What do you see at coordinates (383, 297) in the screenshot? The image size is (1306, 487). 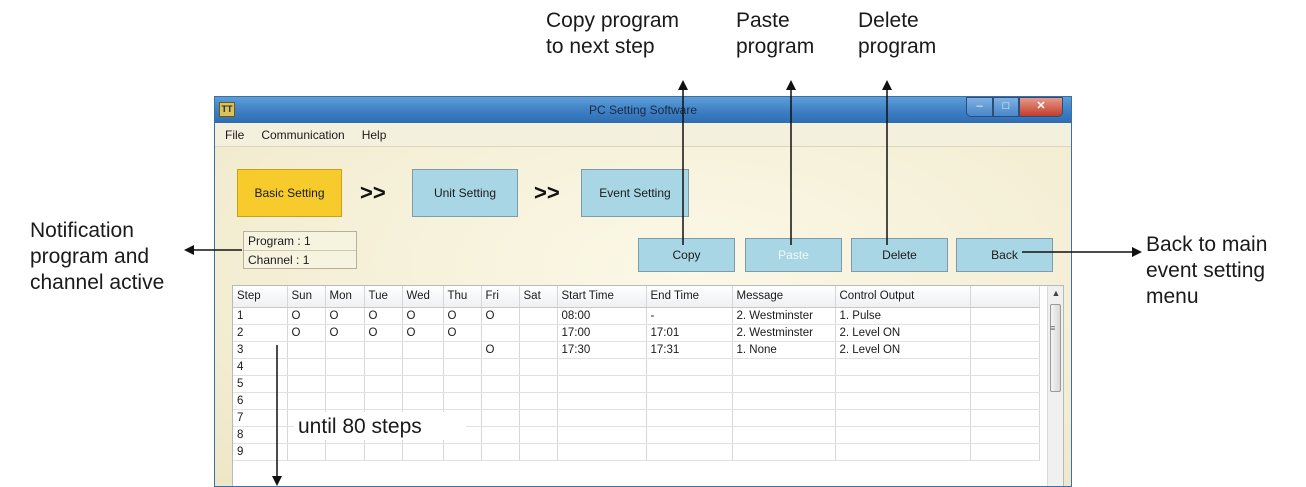 I see `column-header: Tue` at bounding box center [383, 297].